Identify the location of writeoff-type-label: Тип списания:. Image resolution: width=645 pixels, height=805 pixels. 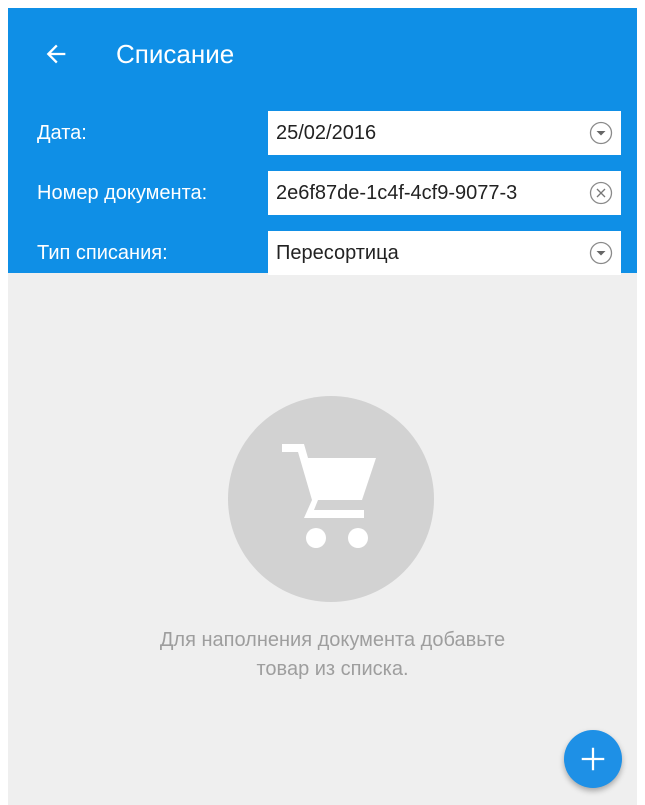
(102, 253).